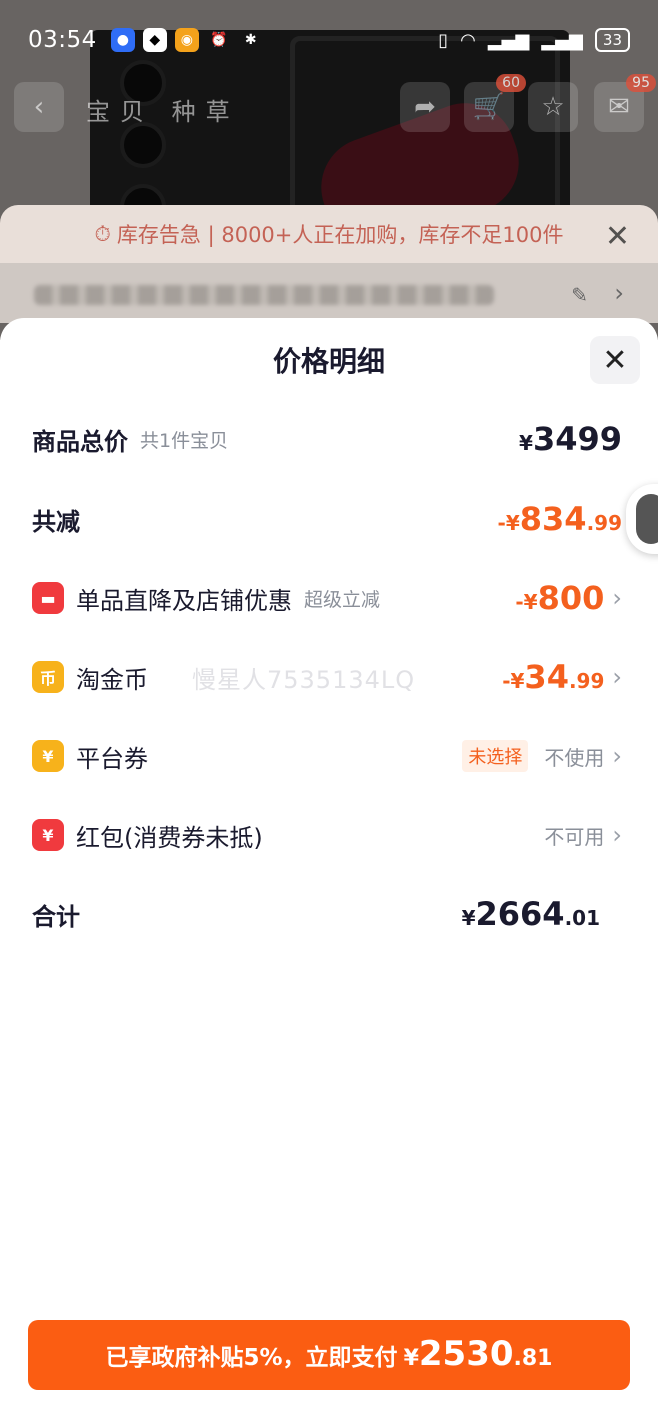 Image resolution: width=658 pixels, height=1416 pixels. Describe the element at coordinates (80, 441) in the screenshot. I see `total-price-label: 商品总价` at that location.